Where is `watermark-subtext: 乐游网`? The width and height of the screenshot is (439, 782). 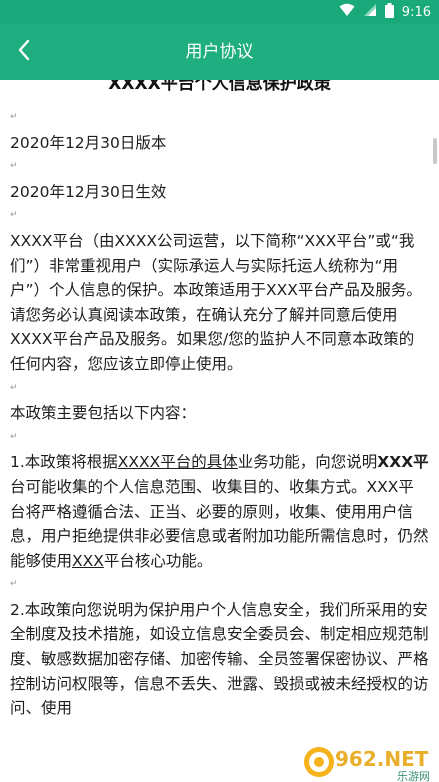 watermark-subtext: 乐游网 is located at coordinates (413, 776).